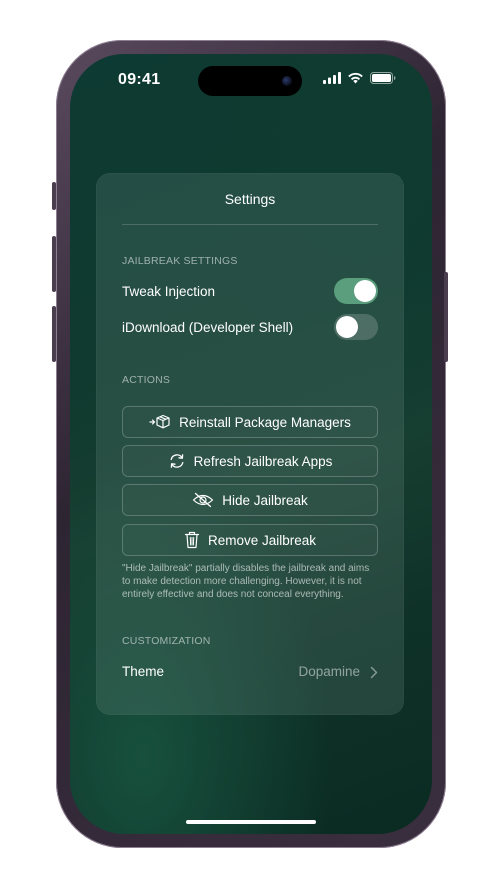  What do you see at coordinates (251, 822) in the screenshot?
I see `home-indicator` at bounding box center [251, 822].